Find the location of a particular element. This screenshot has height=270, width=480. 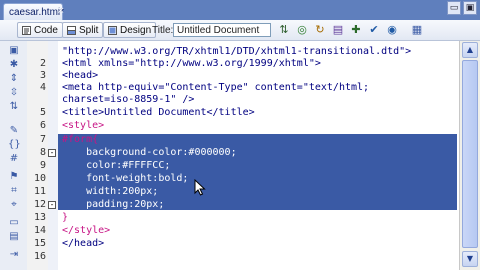

browser-check-icon: ◉ is located at coordinates (392, 30).